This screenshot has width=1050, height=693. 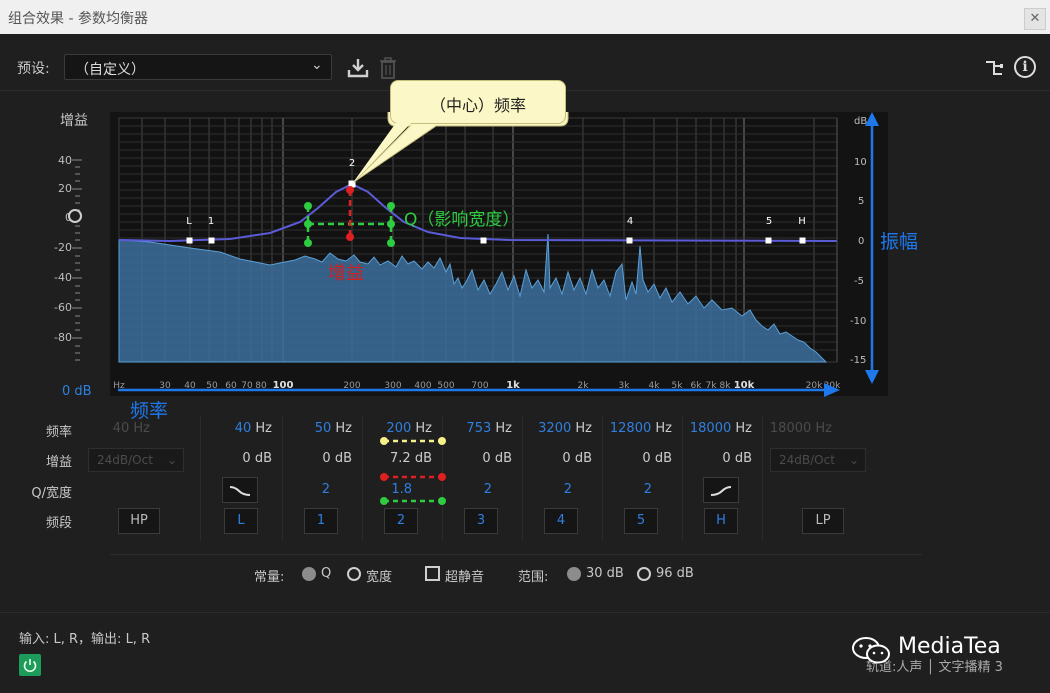 I want to click on preset-value: （自定义）, so click(x=110, y=70).